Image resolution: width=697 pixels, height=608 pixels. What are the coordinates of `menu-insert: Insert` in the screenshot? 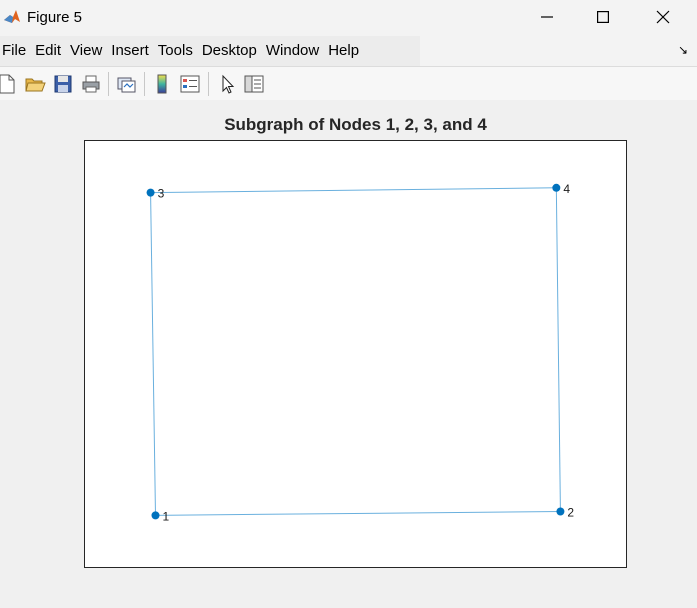 It's located at (132, 51).